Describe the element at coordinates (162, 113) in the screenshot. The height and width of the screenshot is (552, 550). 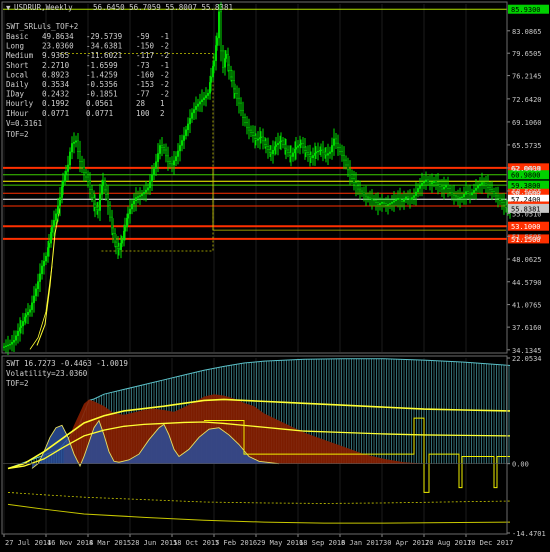
I see `info-cell: 2` at that location.